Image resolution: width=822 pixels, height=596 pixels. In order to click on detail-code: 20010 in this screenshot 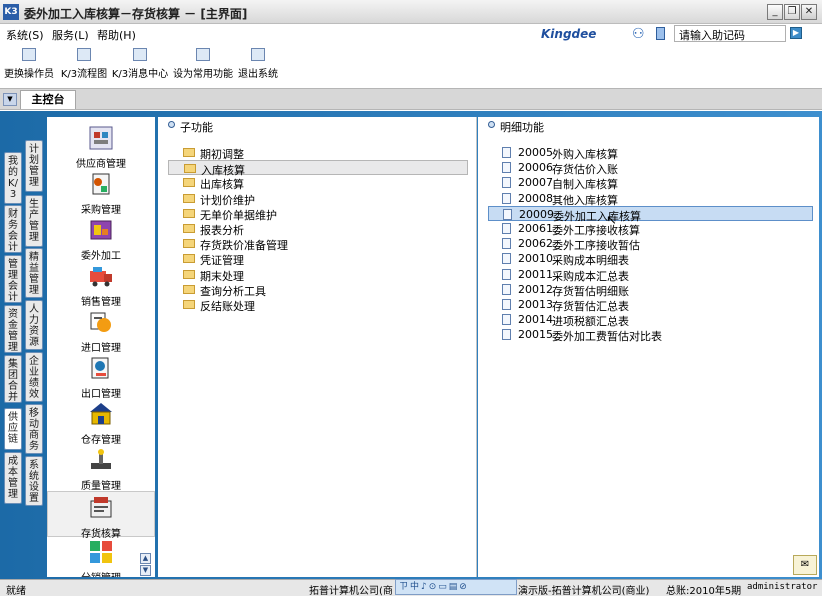, I will do `click(535, 259)`.